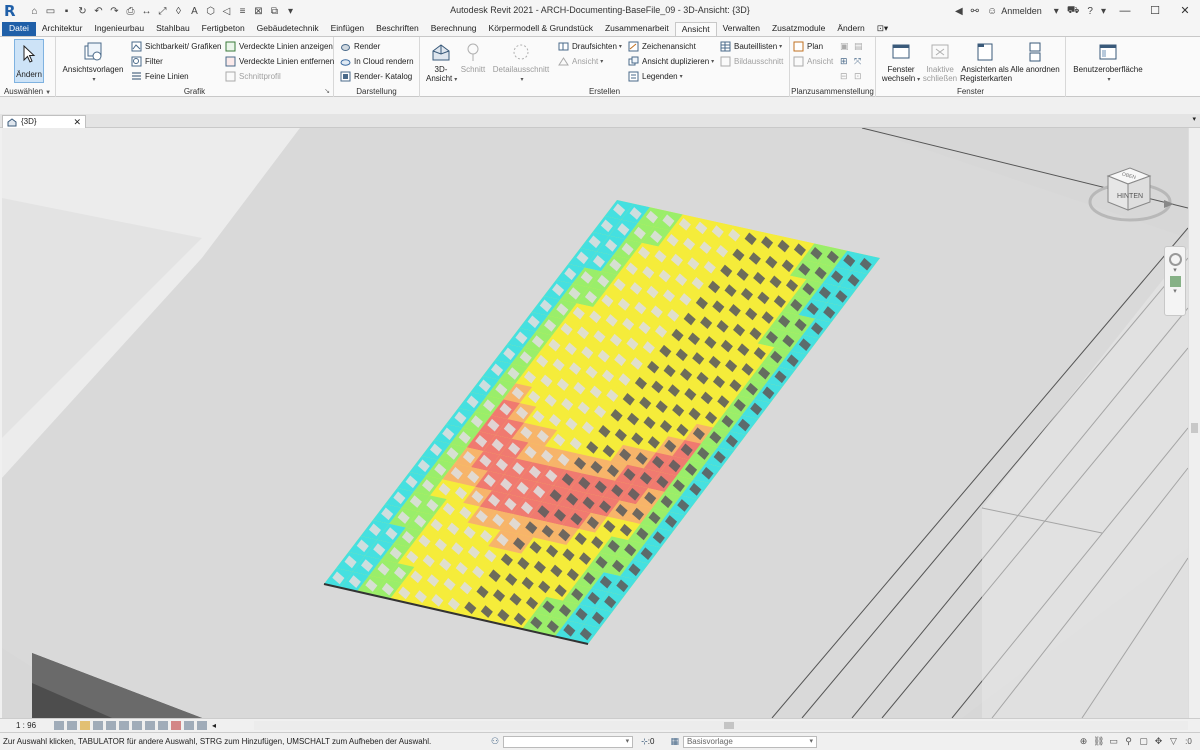  What do you see at coordinates (82, 11) in the screenshot?
I see `sync-icon: ↻` at bounding box center [82, 11].